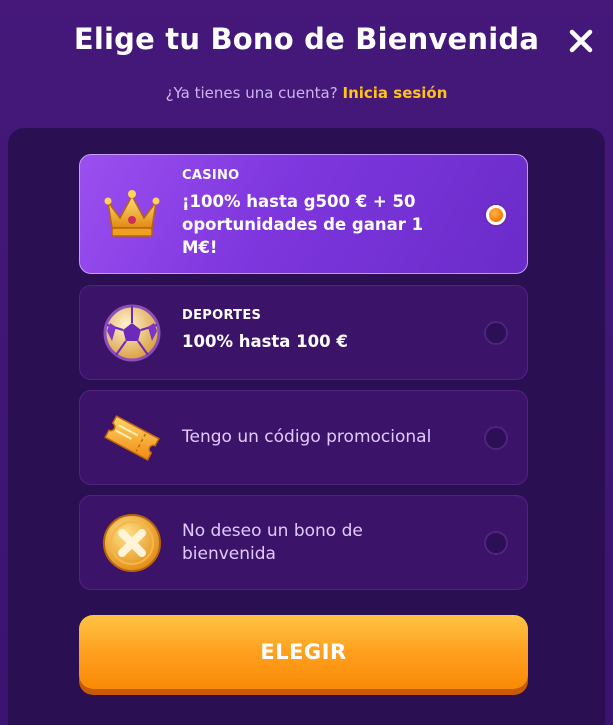 The width and height of the screenshot is (613, 725). I want to click on radio-sports, so click(496, 333).